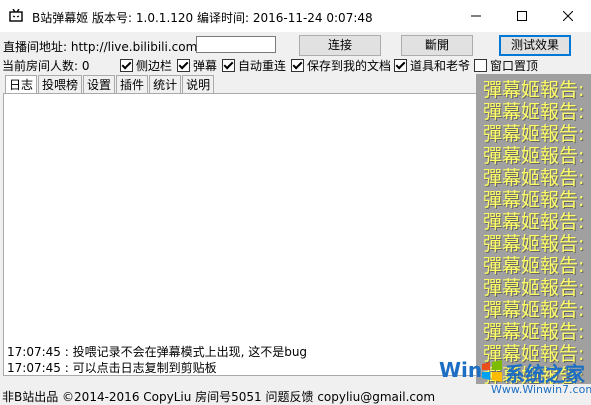  What do you see at coordinates (437, 45) in the screenshot?
I see `disconnect-button: 斷開` at bounding box center [437, 45].